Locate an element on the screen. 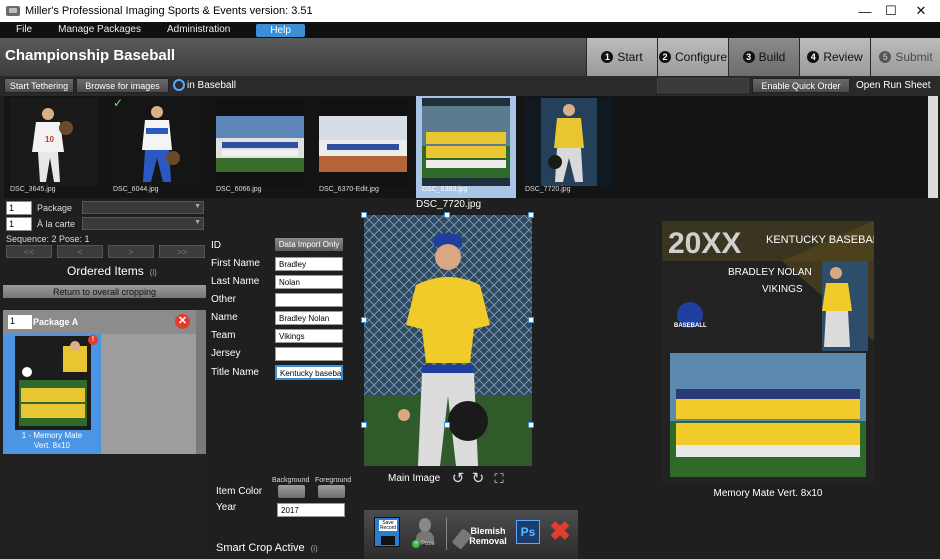  step-review: 4 Review is located at coordinates (834, 57).